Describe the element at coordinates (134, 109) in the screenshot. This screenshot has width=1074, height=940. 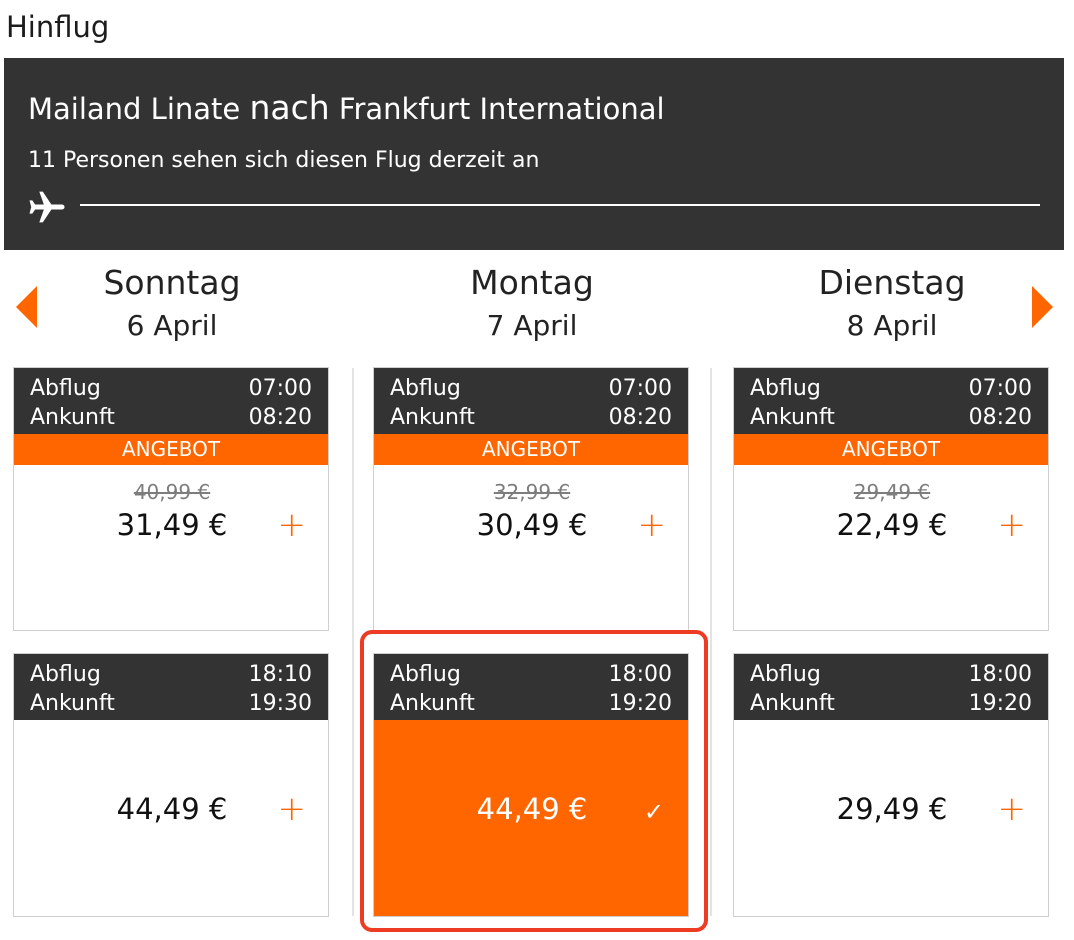
I see `origin: Mailand Linate` at that location.